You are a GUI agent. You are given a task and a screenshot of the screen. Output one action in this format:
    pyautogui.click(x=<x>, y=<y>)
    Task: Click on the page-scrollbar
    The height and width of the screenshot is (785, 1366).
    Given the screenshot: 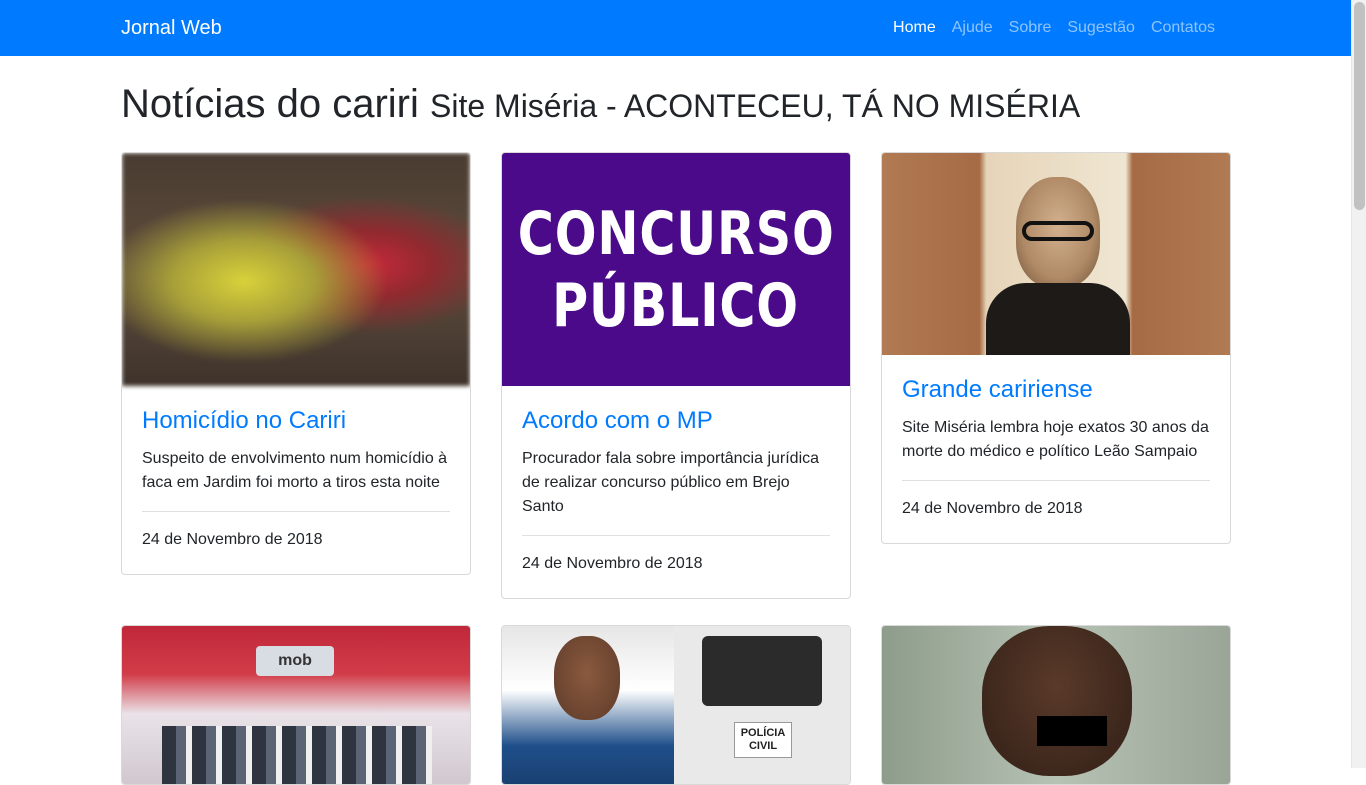 What is the action you would take?
    pyautogui.click(x=1358, y=384)
    